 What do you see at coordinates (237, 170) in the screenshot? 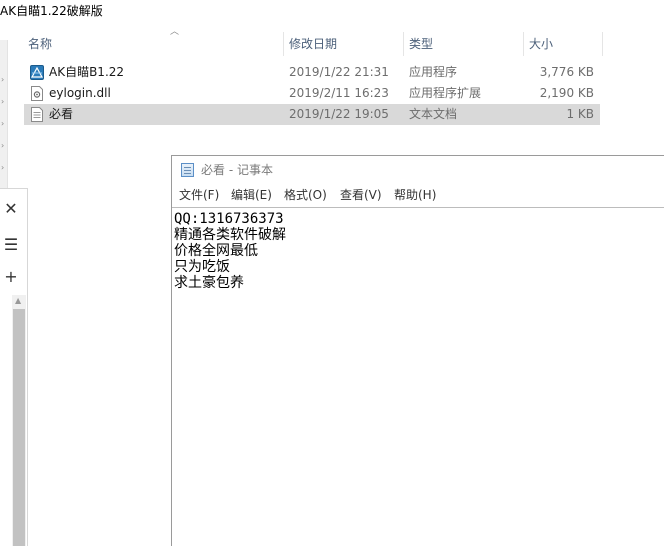
I see `notepad-title: 必看 - 记事本` at bounding box center [237, 170].